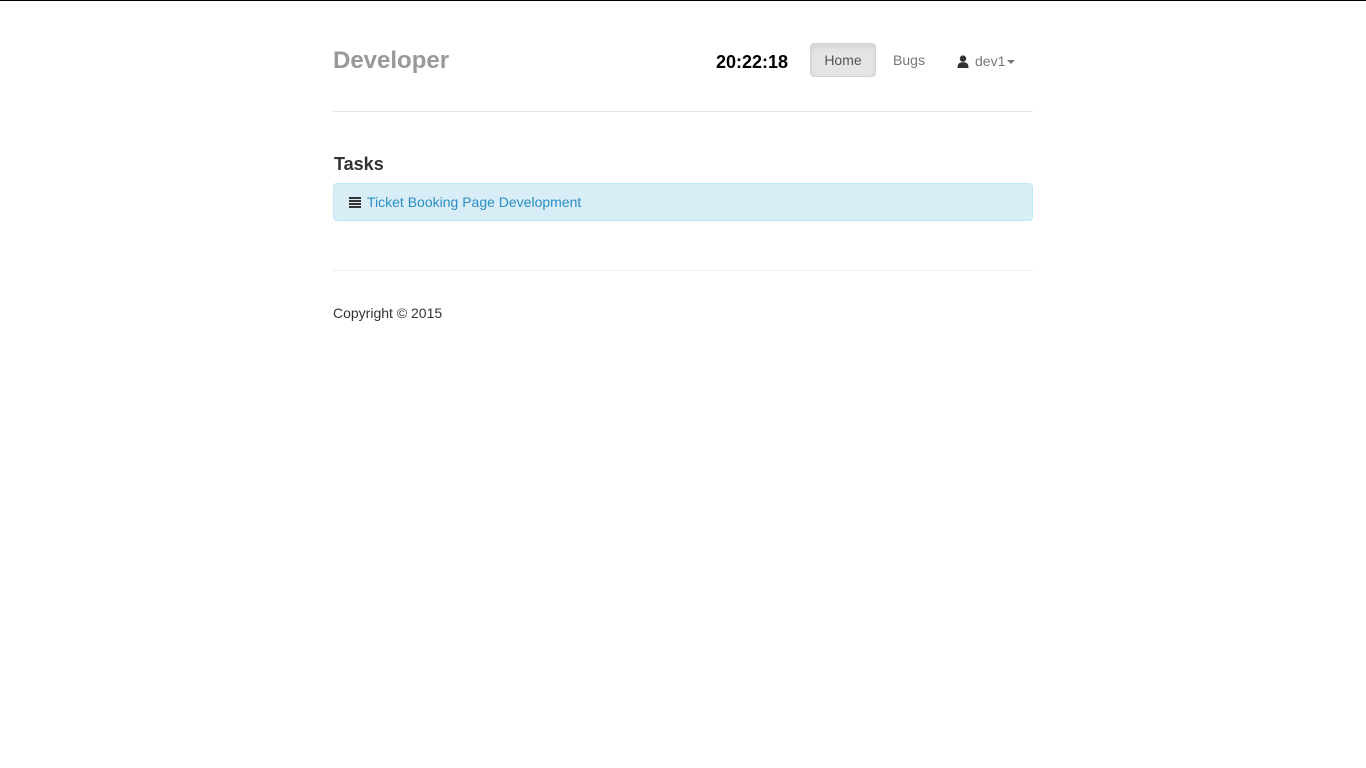 Image resolution: width=1366 pixels, height=768 pixels. What do you see at coordinates (683, 270) in the screenshot?
I see `footer-divider` at bounding box center [683, 270].